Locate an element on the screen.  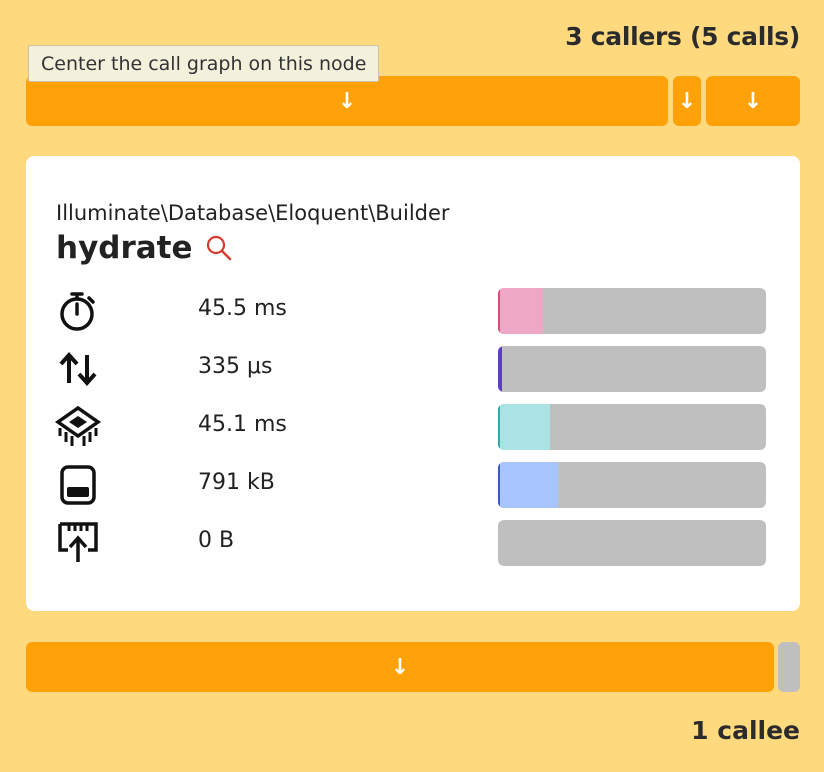
stopwatch-icon is located at coordinates (78, 311).